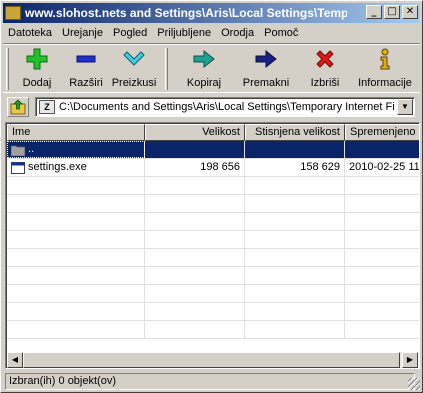 The height and width of the screenshot is (393, 423). I want to click on column-size: Velikost, so click(195, 132).